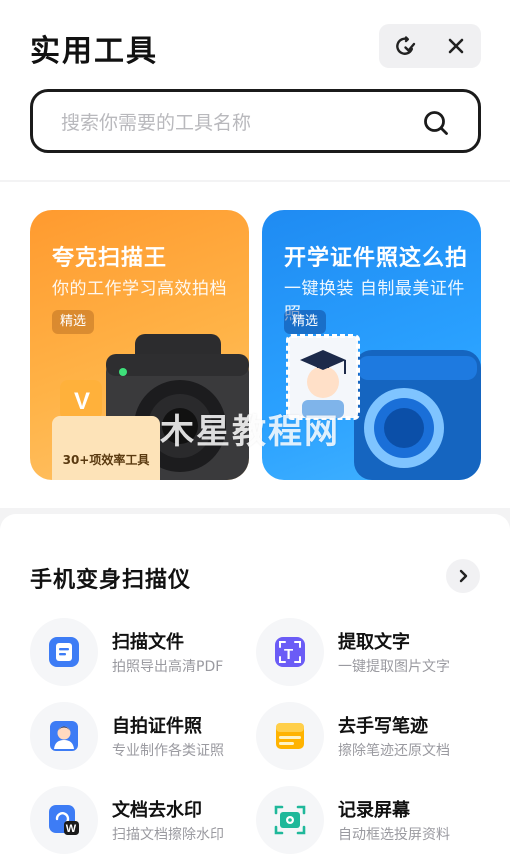 Image resolution: width=510 pixels, height=854 pixels. Describe the element at coordinates (168, 667) in the screenshot. I see `tool-desc: 拍照导出高清PDF` at that location.